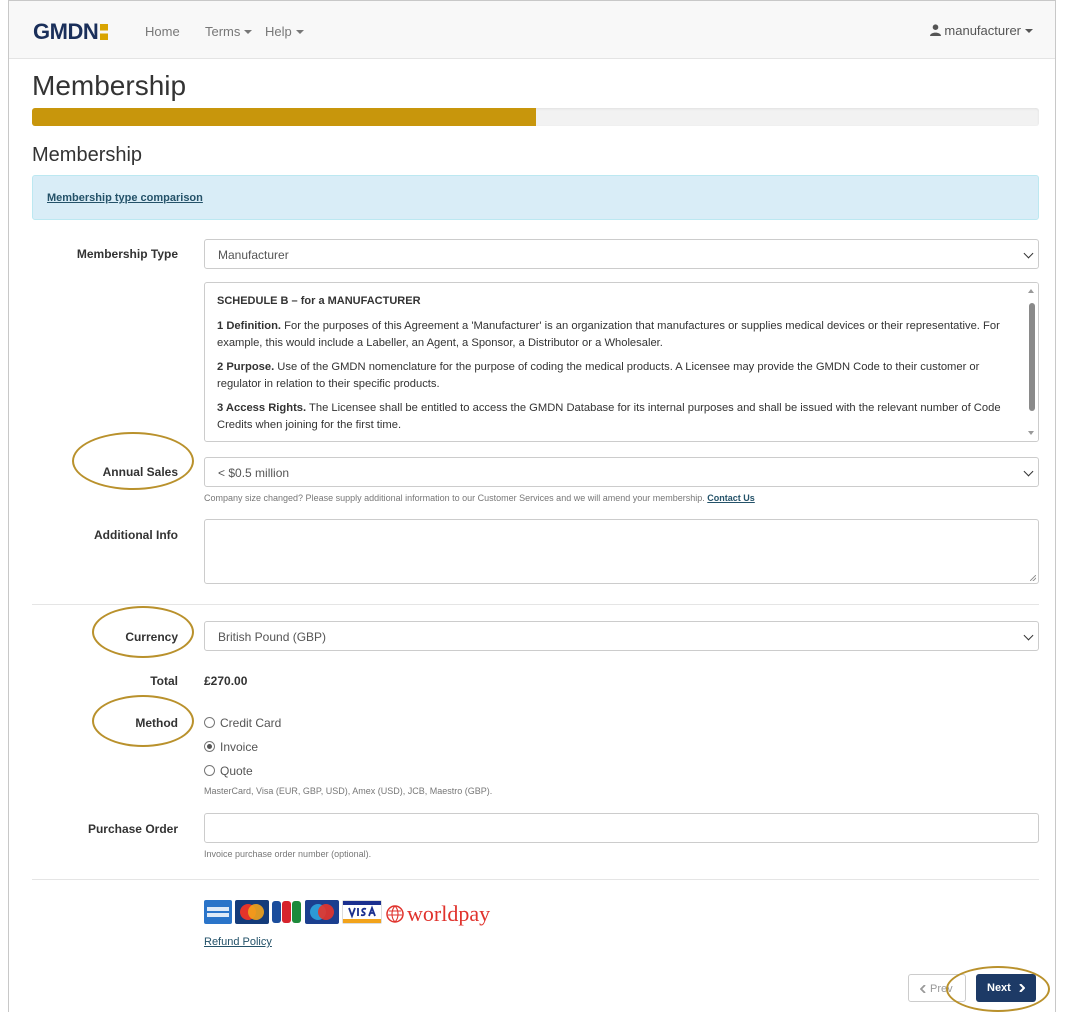  Describe the element at coordinates (272, 637) in the screenshot. I see `currency-value: British Pound (GBP)` at that location.